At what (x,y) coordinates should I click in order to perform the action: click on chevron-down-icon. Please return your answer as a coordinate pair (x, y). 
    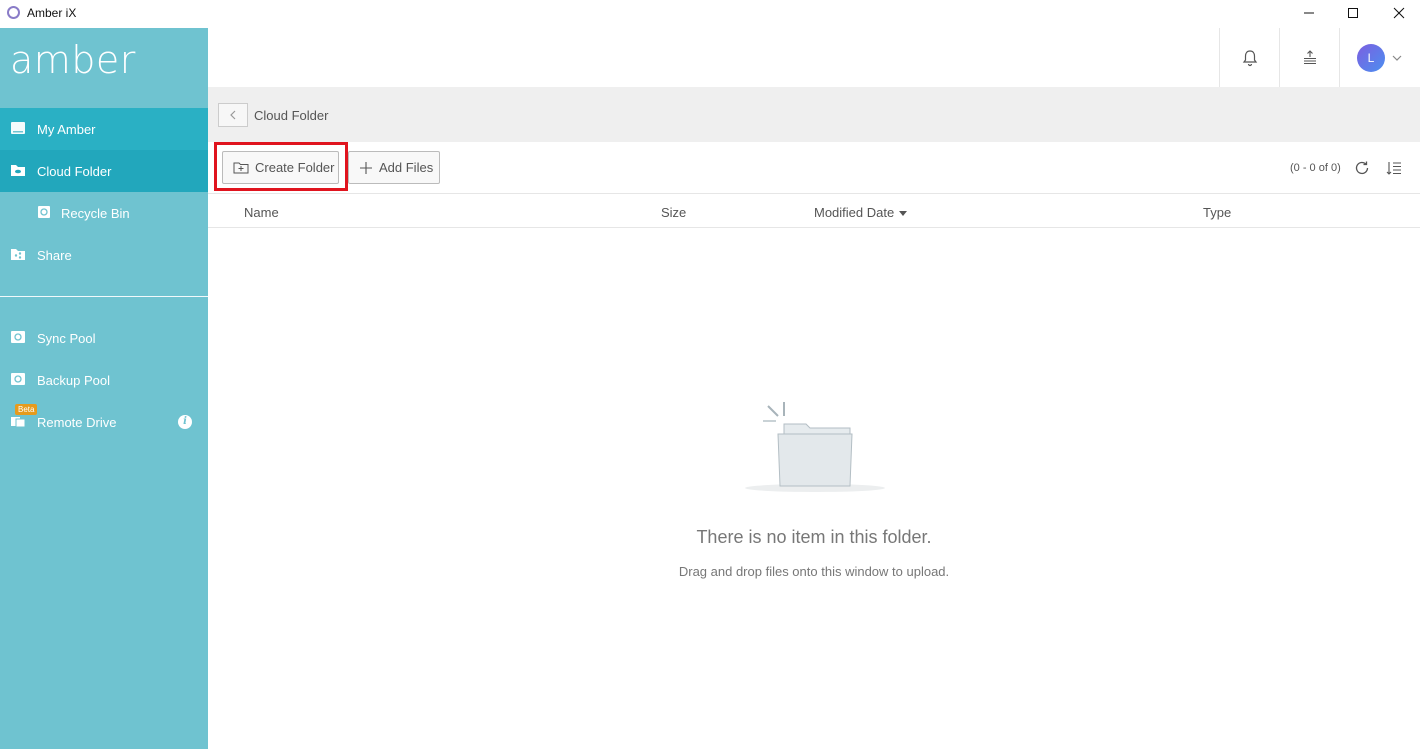
    Looking at the image, I should click on (1397, 58).